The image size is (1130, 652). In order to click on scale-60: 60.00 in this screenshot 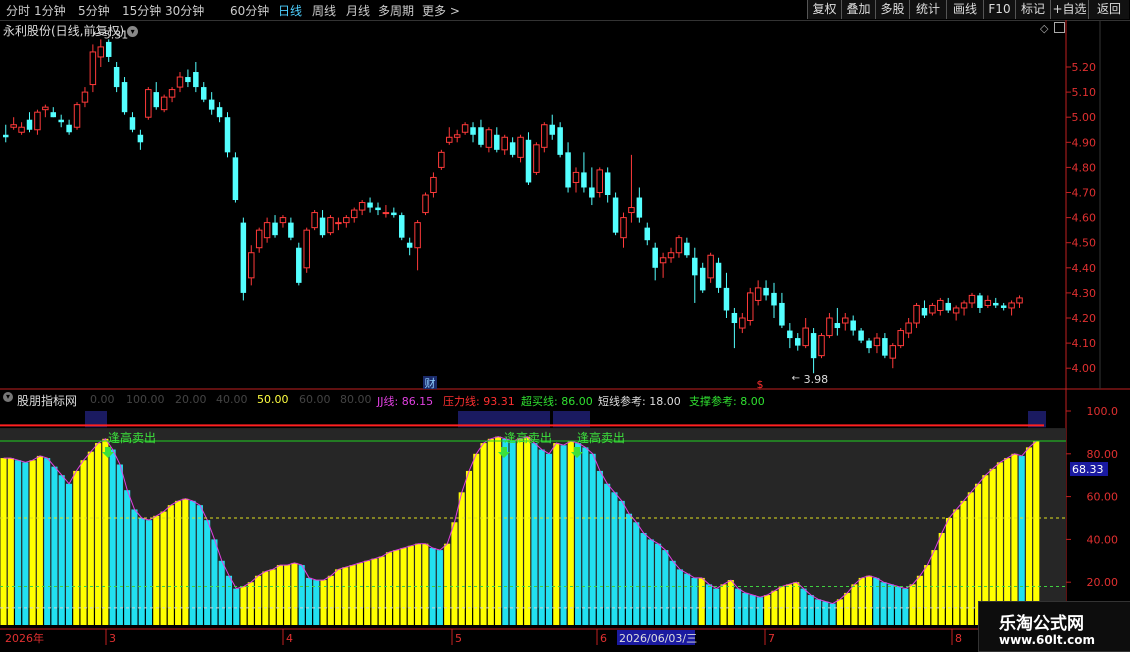, I will do `click(315, 399)`.